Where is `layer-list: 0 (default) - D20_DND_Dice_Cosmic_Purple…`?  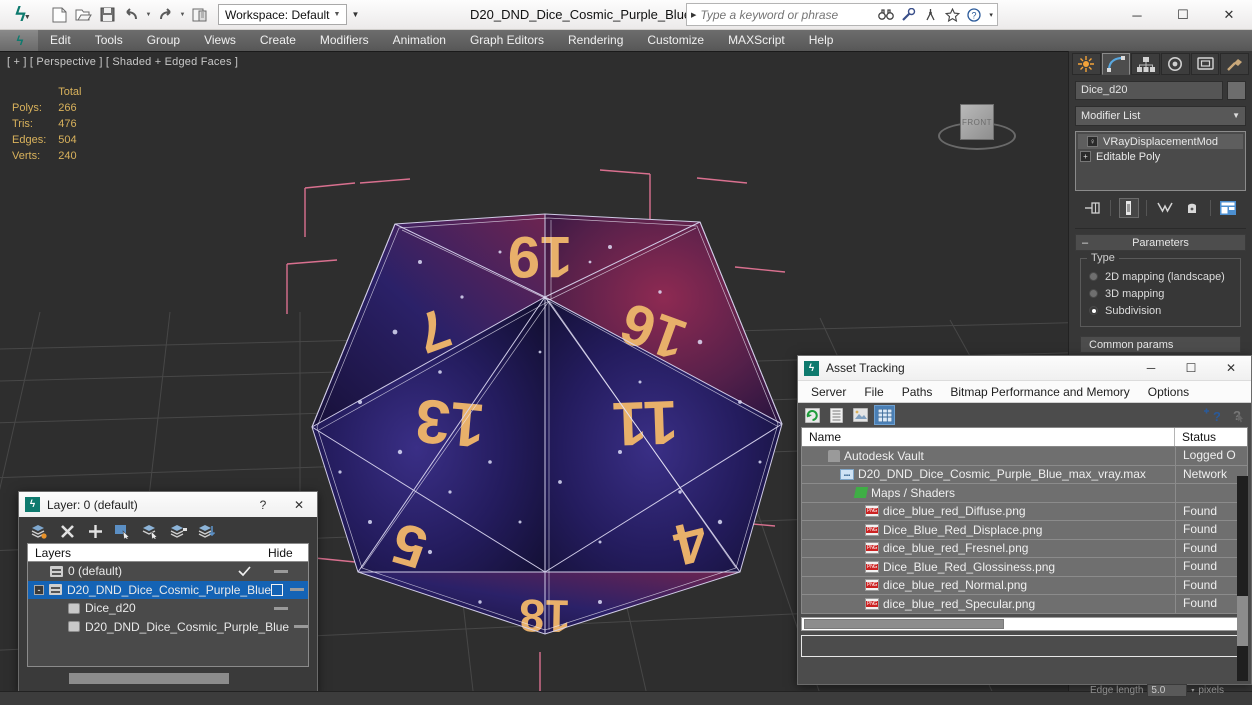
layer-list: 0 (default) - D20_DND_Dice_Cosmic_Purple… is located at coordinates (168, 614).